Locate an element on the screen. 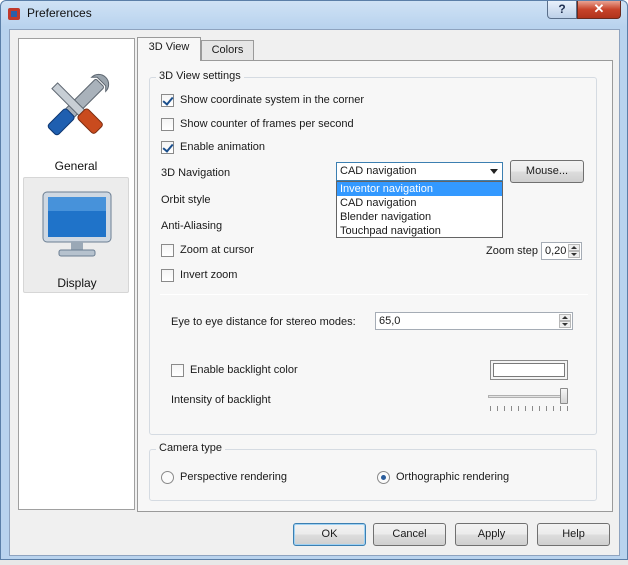  eye-distance-value: 65,0 is located at coordinates (390, 321).